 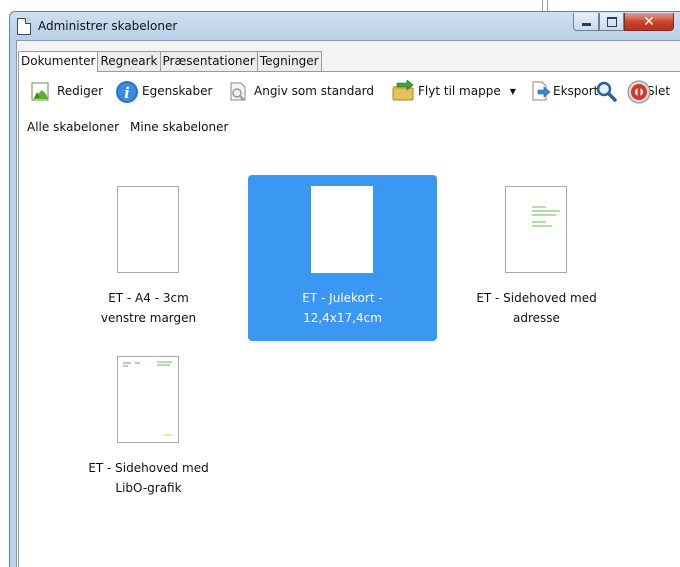 I want to click on move-to-folder-button: Flyt til mappe ▼, so click(x=453, y=90).